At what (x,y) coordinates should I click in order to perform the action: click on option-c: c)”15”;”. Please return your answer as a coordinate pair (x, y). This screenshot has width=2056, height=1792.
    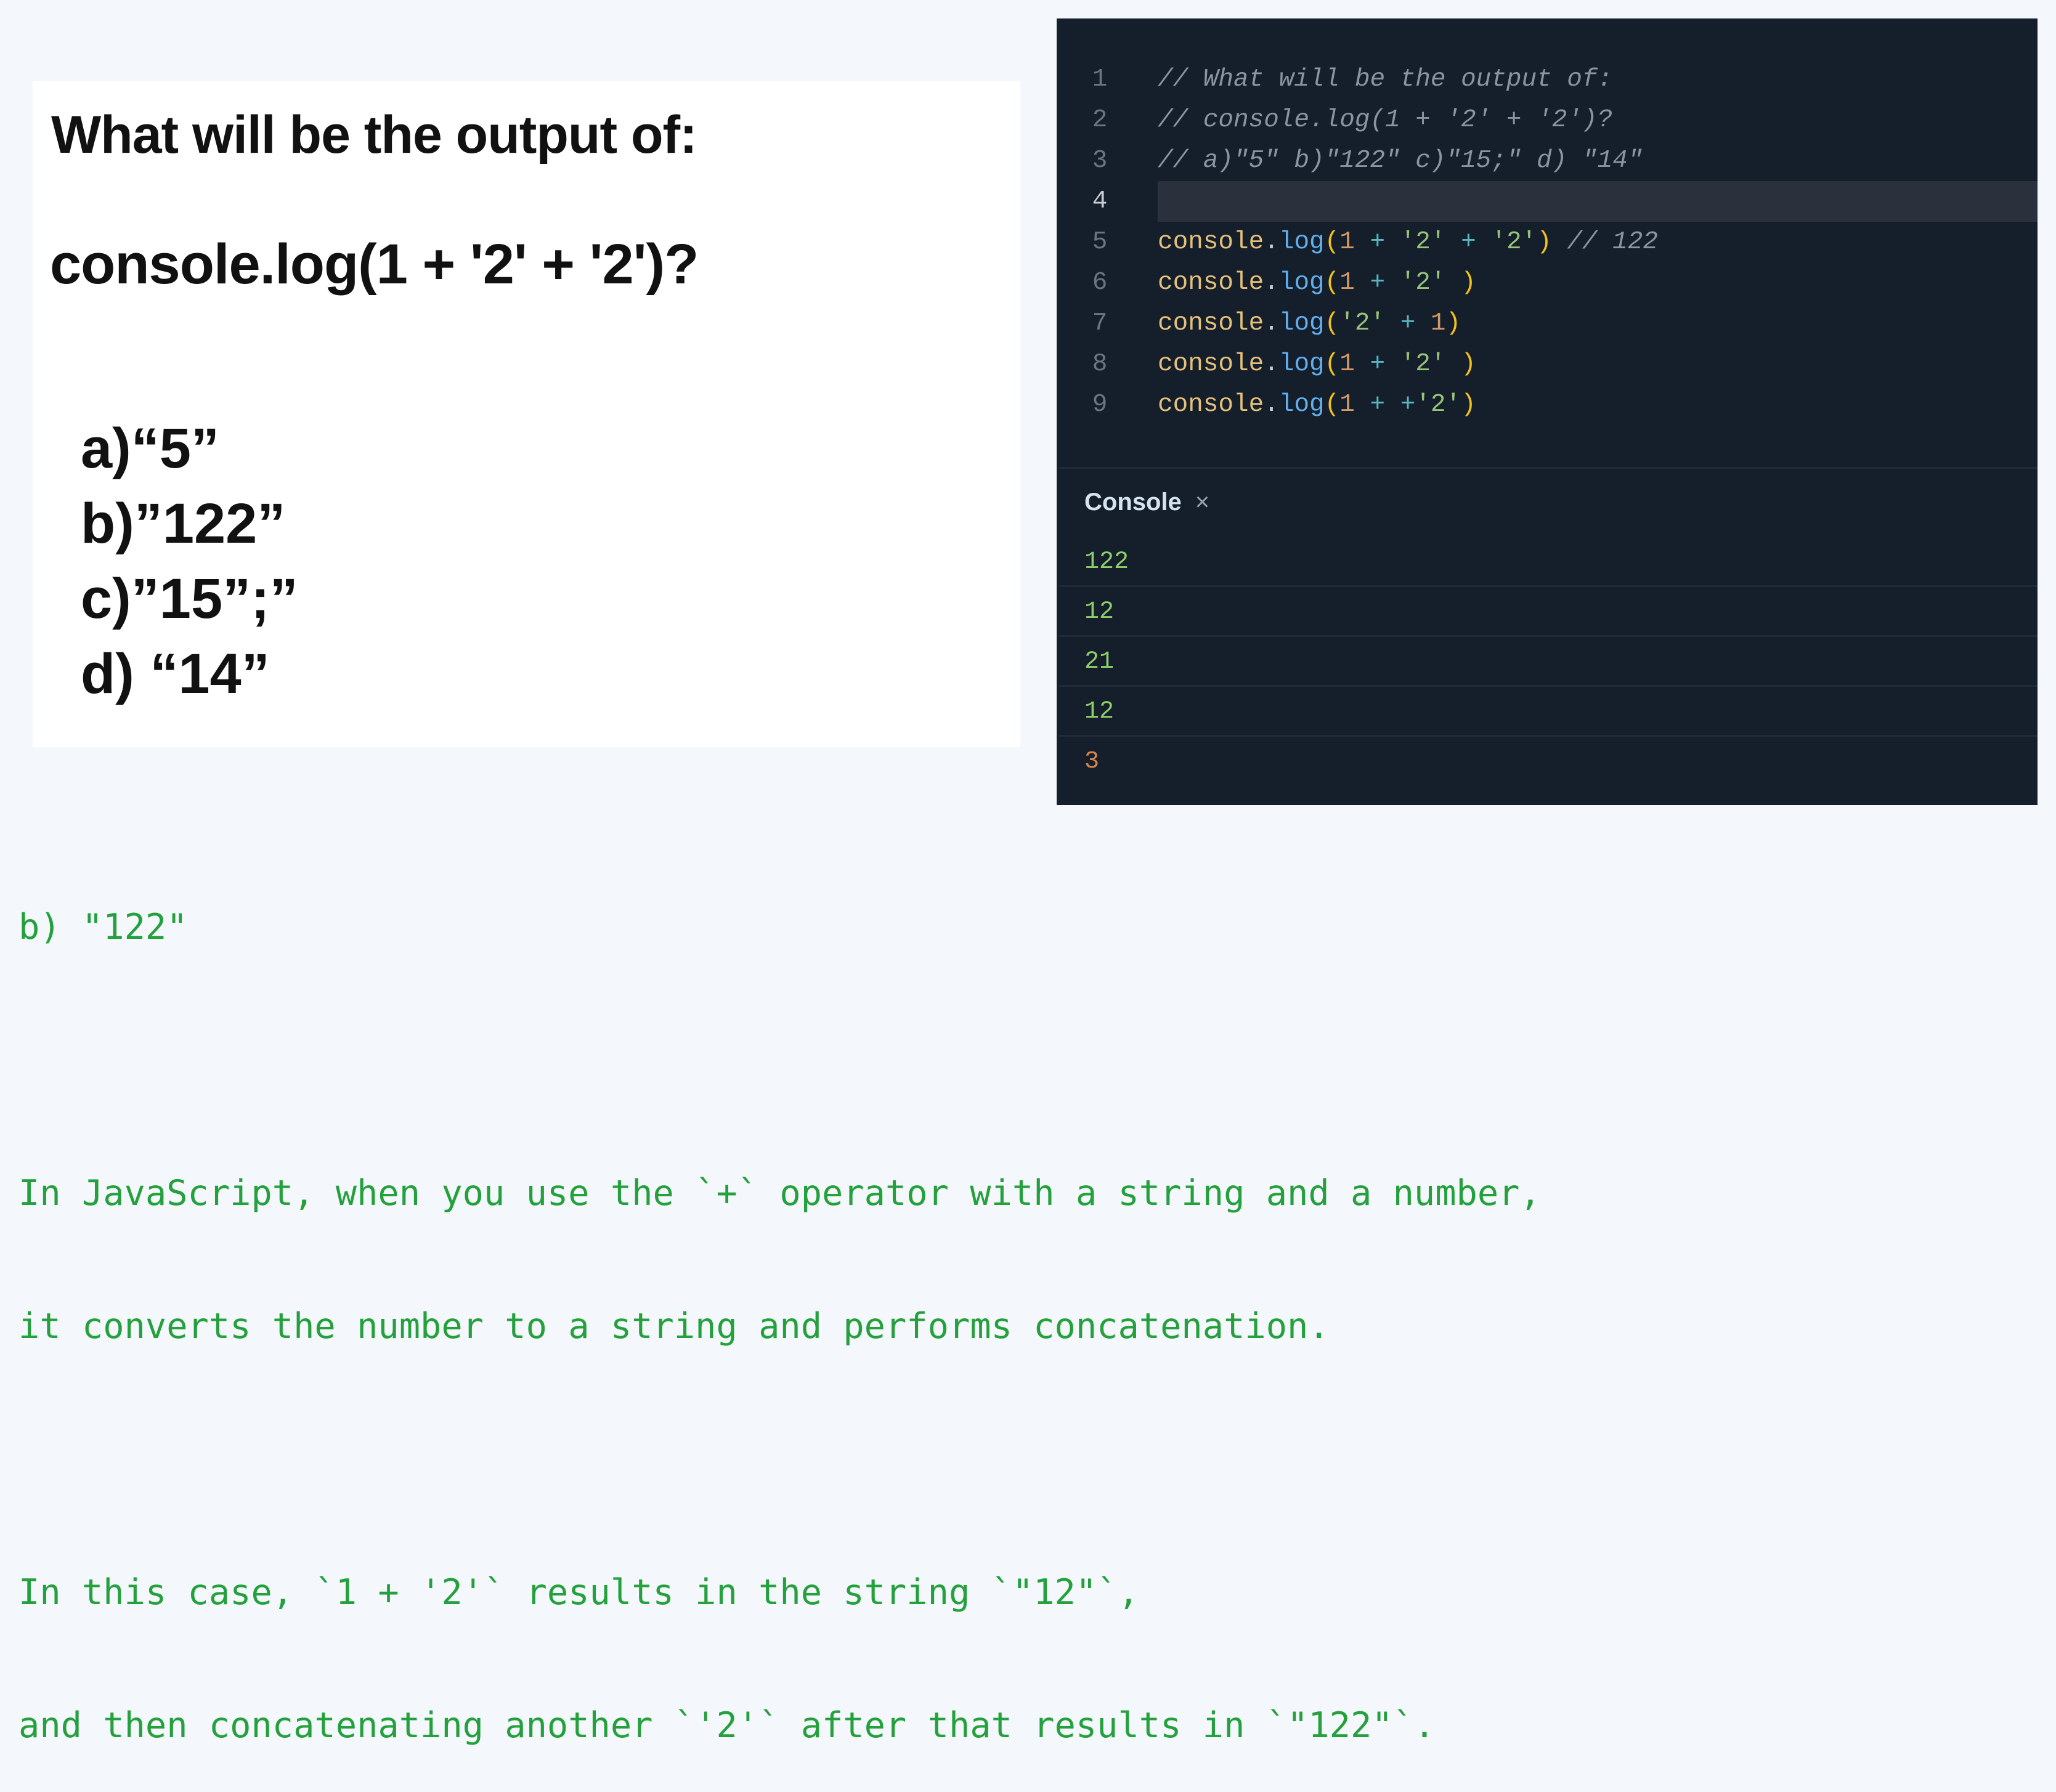
    Looking at the image, I should click on (189, 598).